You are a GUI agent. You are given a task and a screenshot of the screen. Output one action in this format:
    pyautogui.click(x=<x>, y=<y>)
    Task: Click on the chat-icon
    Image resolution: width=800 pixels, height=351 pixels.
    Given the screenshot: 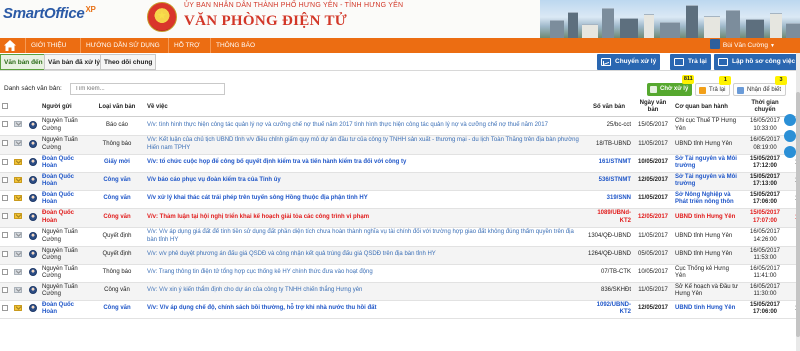 What is the action you would take?
    pyautogui.click(x=790, y=152)
    